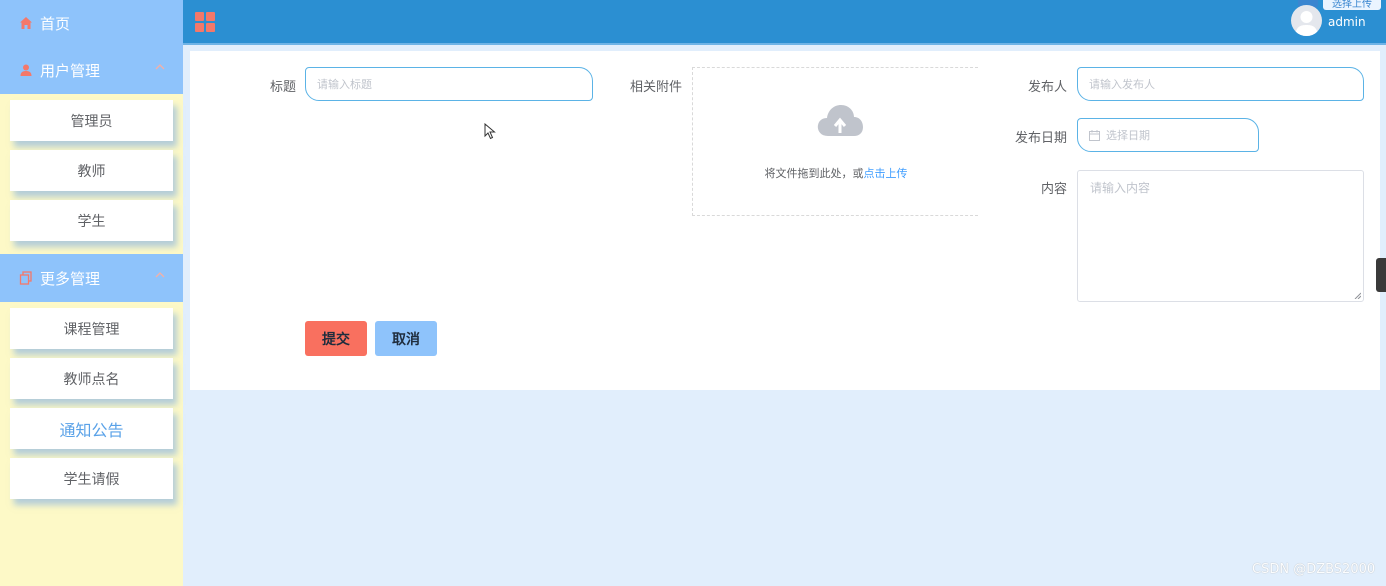 The width and height of the screenshot is (1386, 586). I want to click on user-avatar-icon, so click(1306, 23).